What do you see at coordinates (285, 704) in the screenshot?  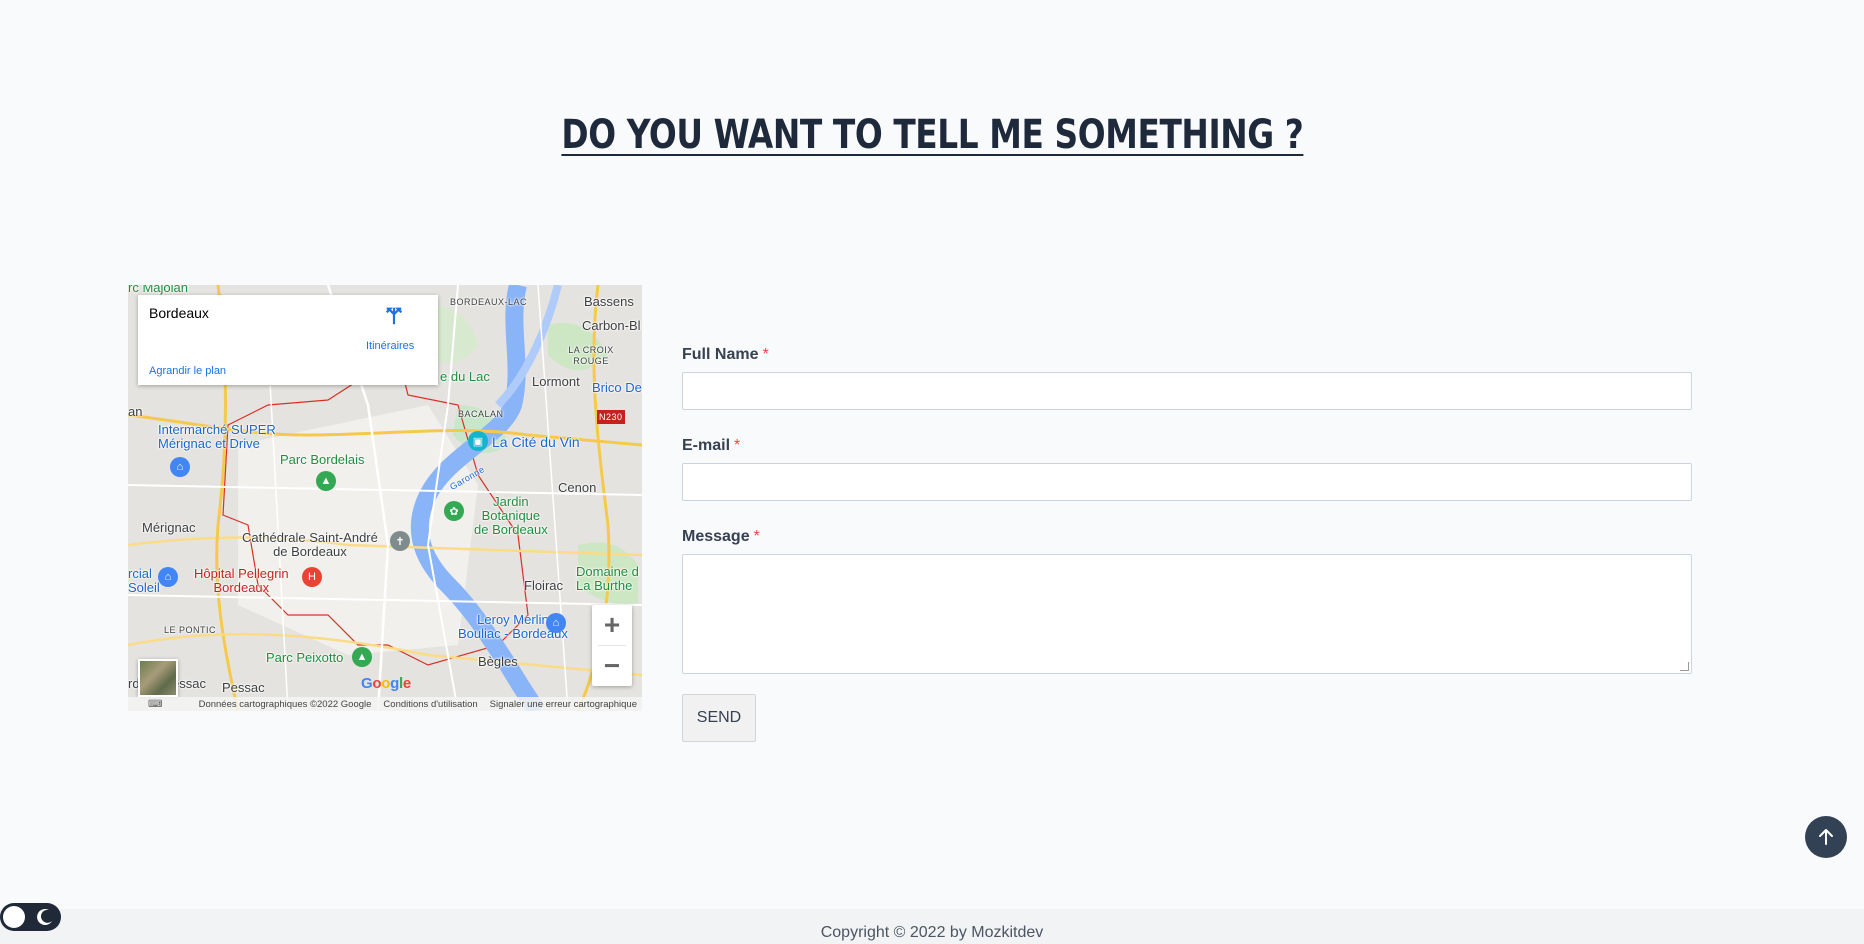 I see `map-data-credit: Données cartographiques ©2022 Google` at bounding box center [285, 704].